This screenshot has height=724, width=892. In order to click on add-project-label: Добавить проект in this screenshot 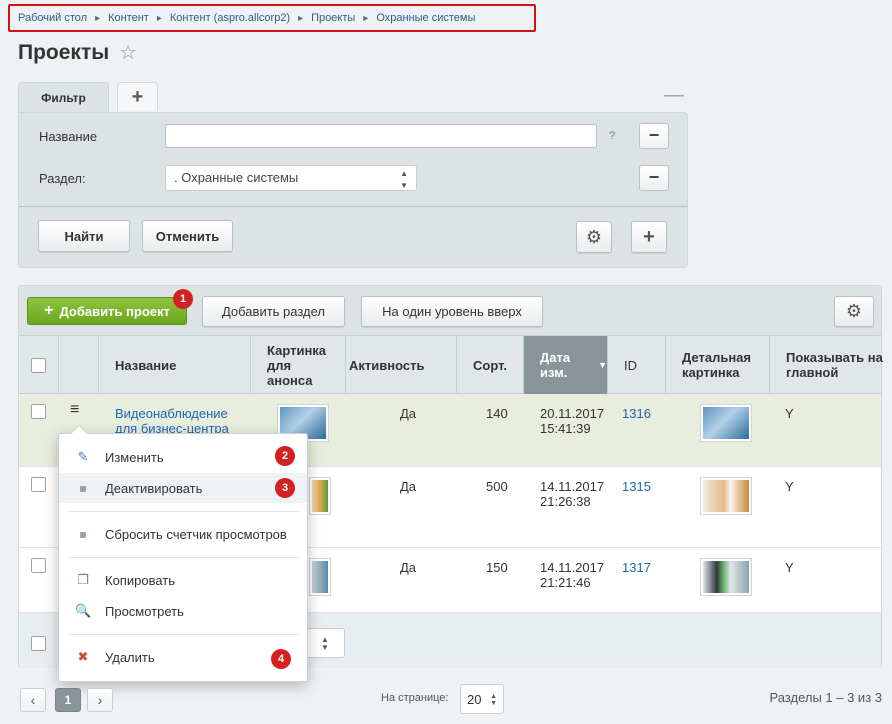, I will do `click(114, 311)`.